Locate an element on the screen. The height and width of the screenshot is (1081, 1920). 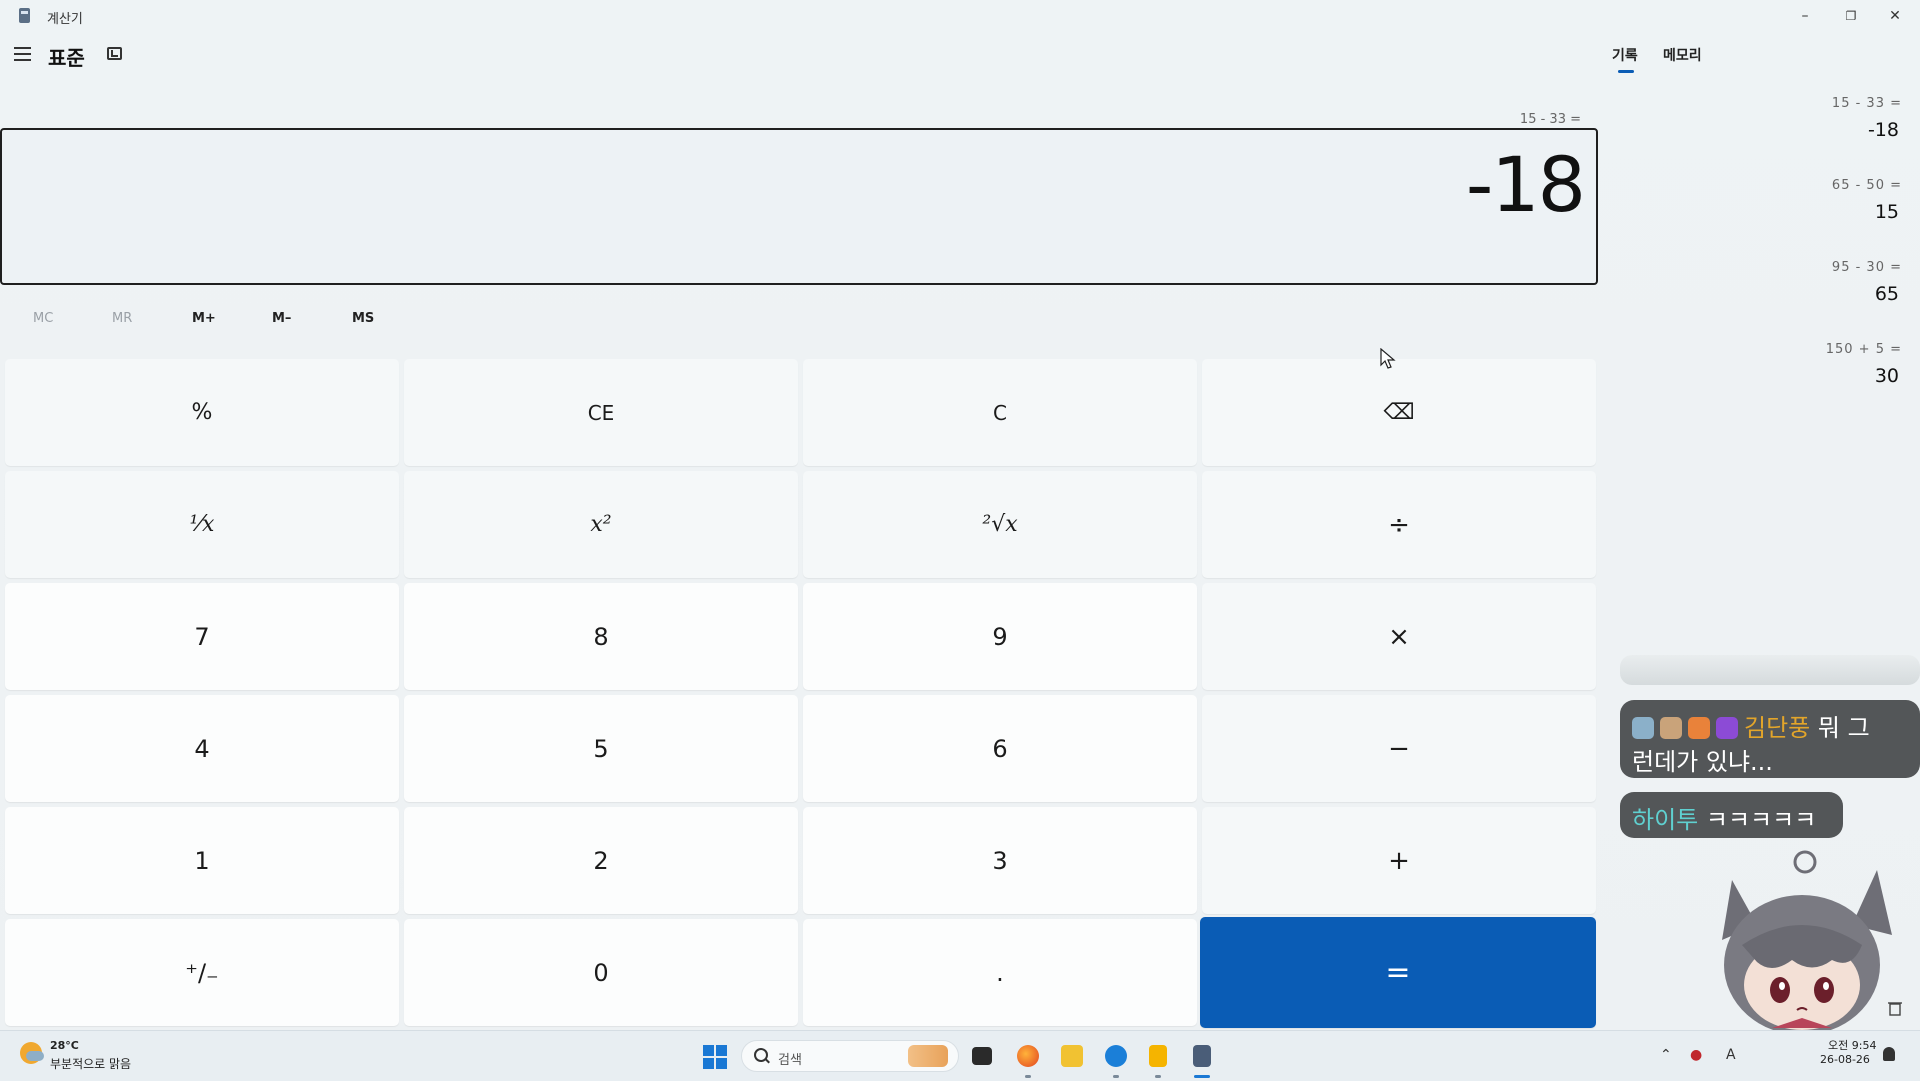
backspace-button: ⌫ is located at coordinates (1399, 412).